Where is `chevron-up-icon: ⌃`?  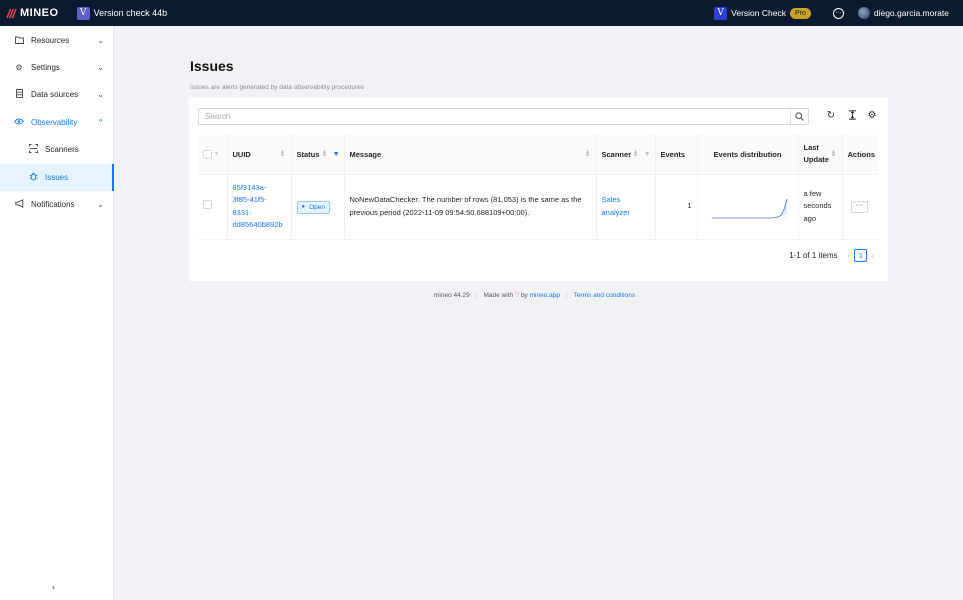
chevron-up-icon: ⌃ is located at coordinates (100, 122).